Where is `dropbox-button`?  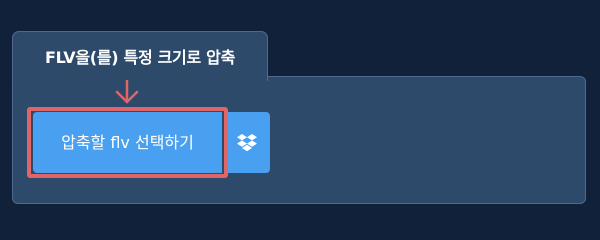
dropbox-button is located at coordinates (247, 142).